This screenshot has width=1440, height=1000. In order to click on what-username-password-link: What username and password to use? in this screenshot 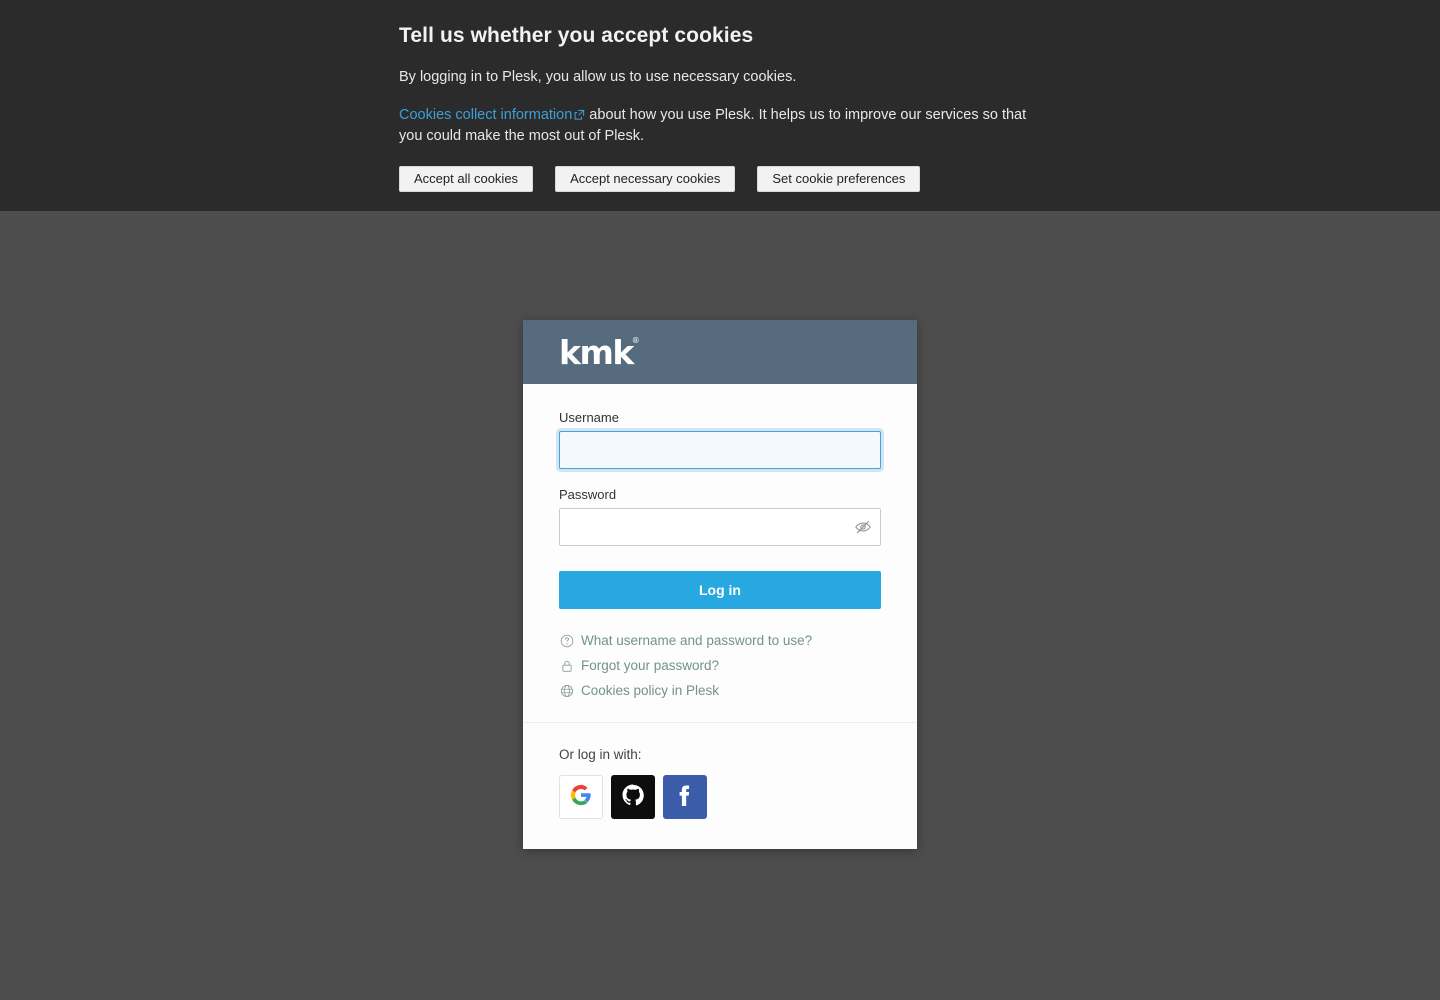, I will do `click(720, 640)`.